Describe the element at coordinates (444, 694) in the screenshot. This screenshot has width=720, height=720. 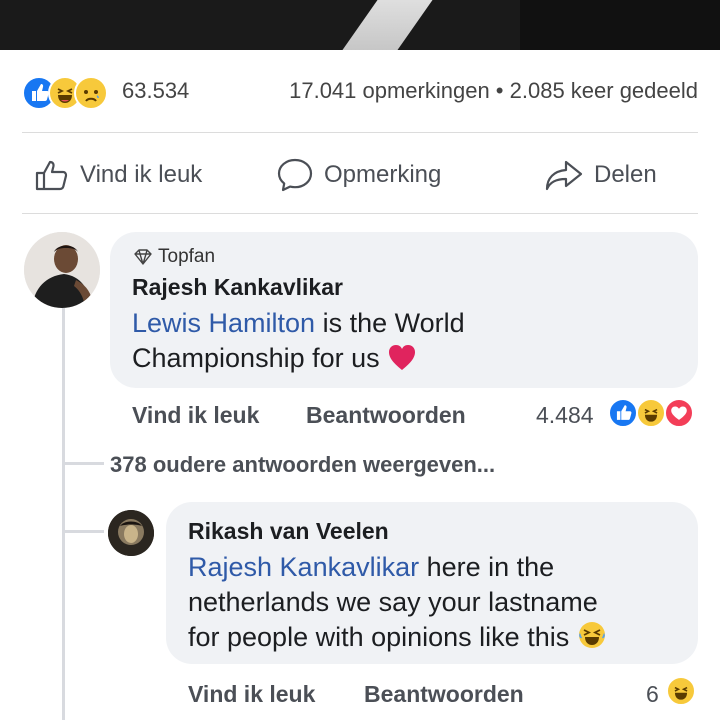
I see `reply-reply-button: Beantwoorden` at that location.